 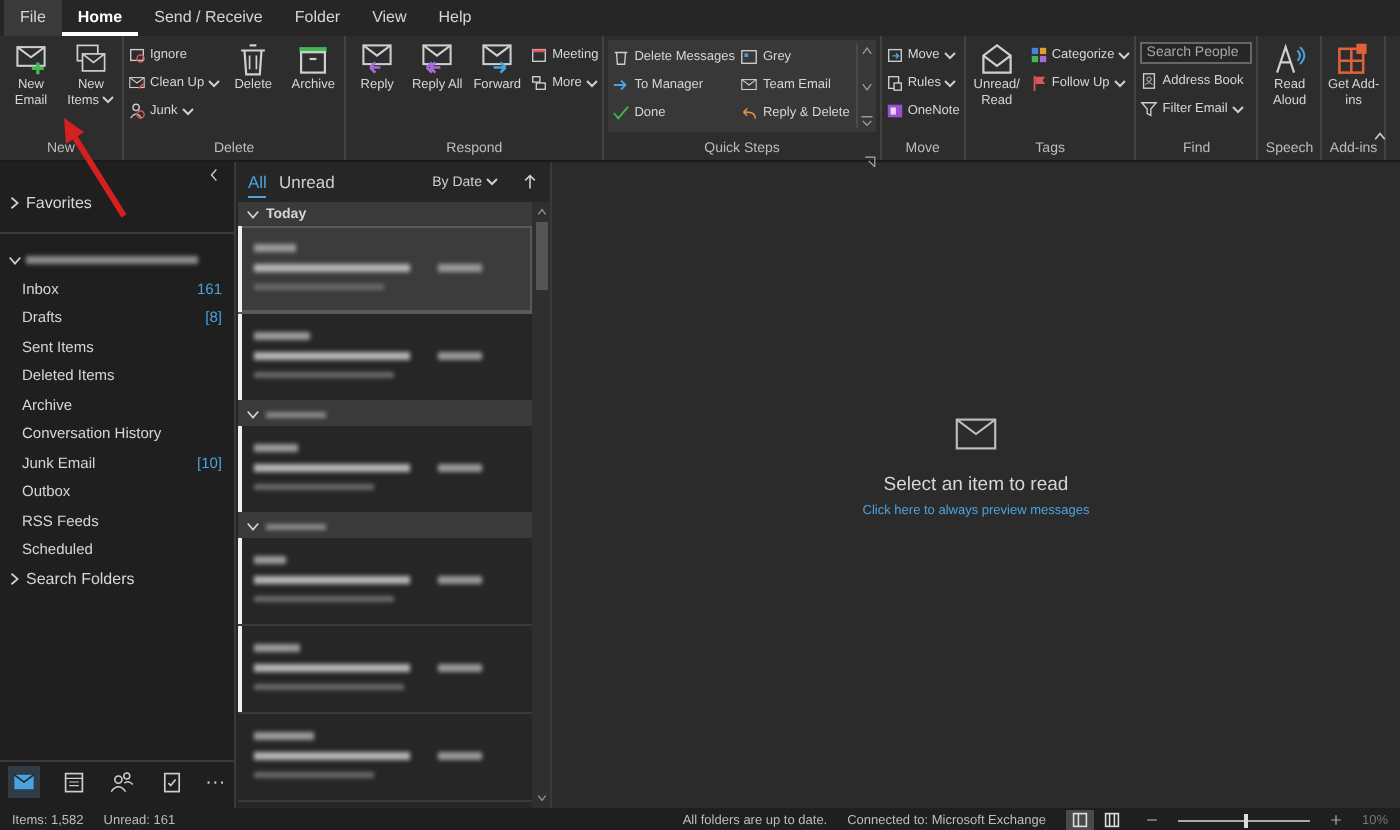 What do you see at coordinates (541, 256) in the screenshot?
I see `scroll-thumb` at bounding box center [541, 256].